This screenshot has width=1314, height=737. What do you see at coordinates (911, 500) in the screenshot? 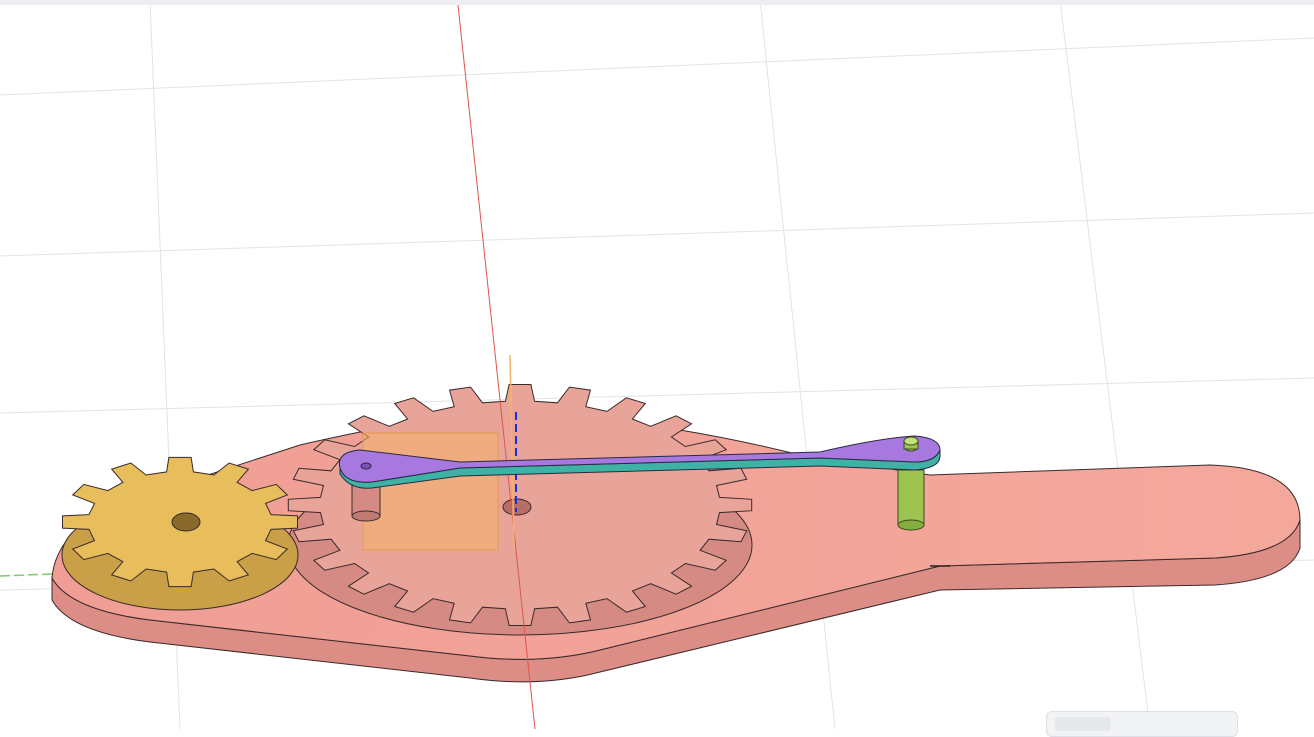
I see `green-pin` at bounding box center [911, 500].